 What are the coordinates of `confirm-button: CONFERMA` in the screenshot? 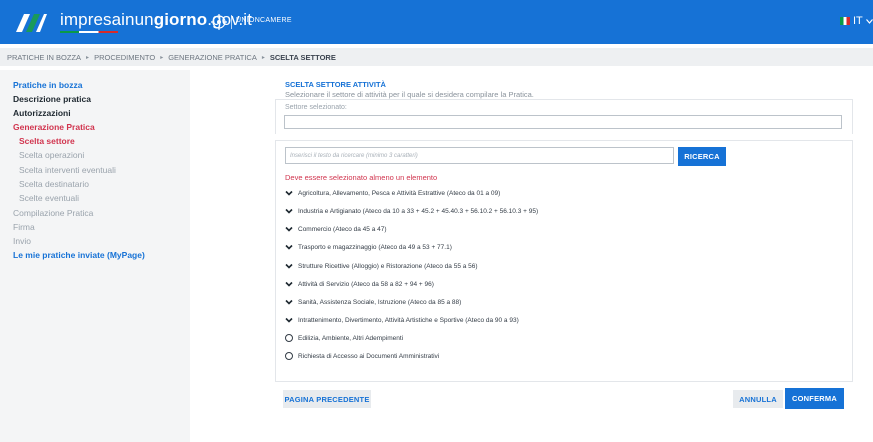 It's located at (814, 398).